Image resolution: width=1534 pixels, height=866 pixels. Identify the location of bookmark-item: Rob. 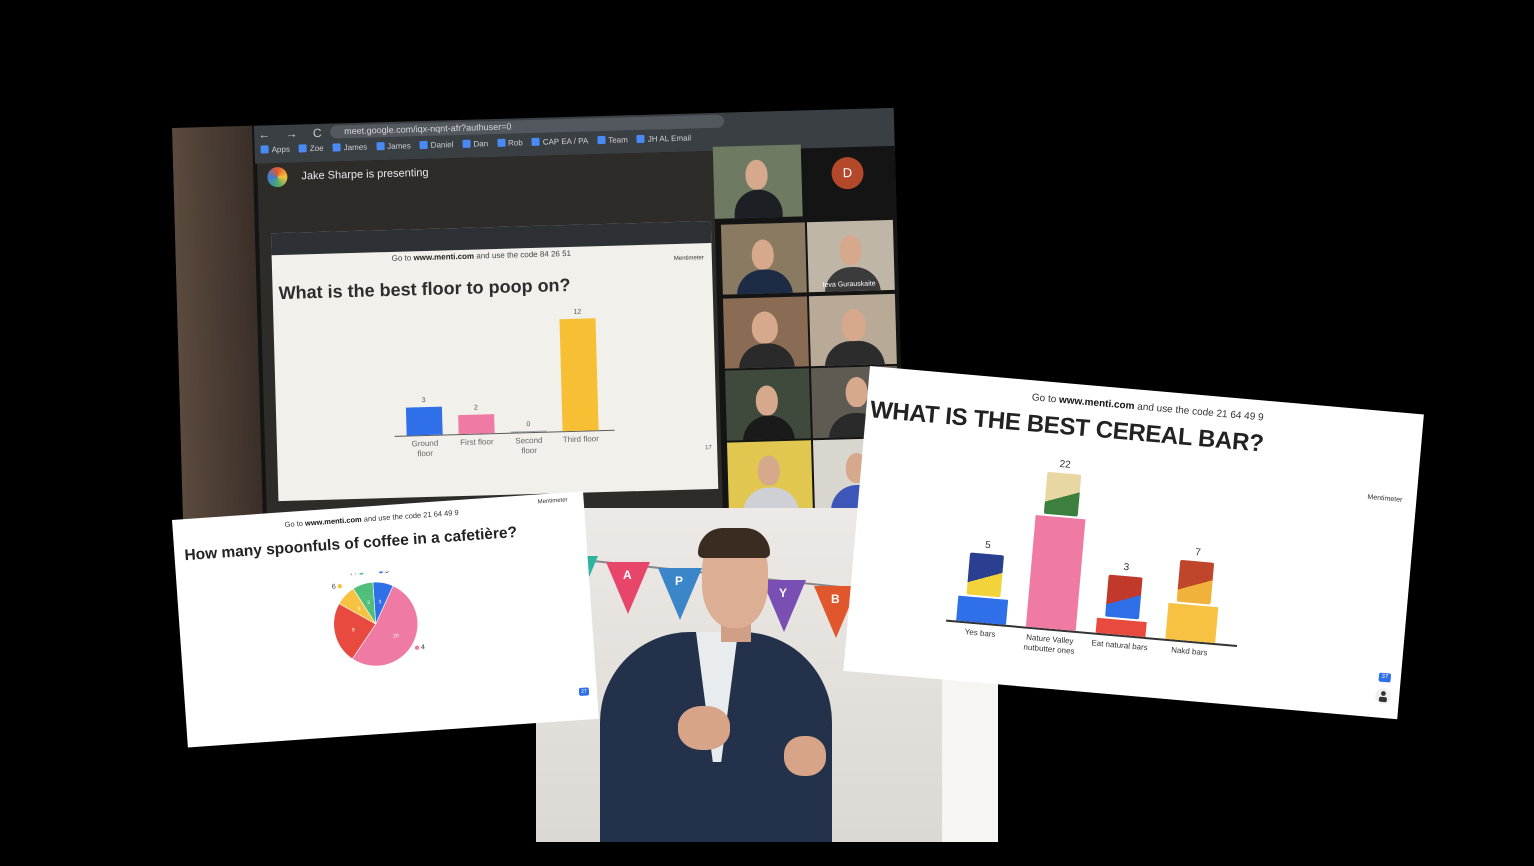
(509, 143).